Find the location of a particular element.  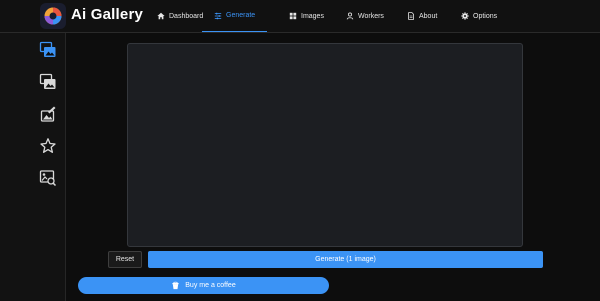

nav-options: Options is located at coordinates (479, 16).